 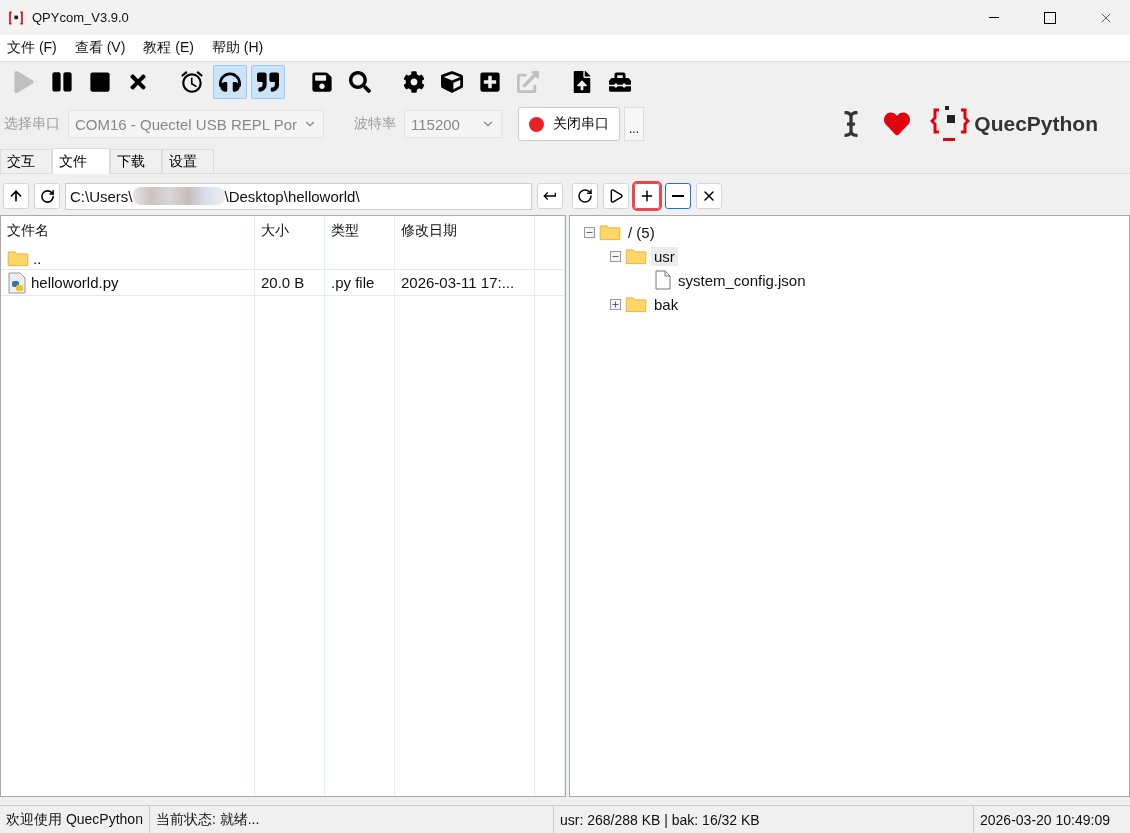 What do you see at coordinates (666, 304) in the screenshot?
I see `folder-node: bak` at bounding box center [666, 304].